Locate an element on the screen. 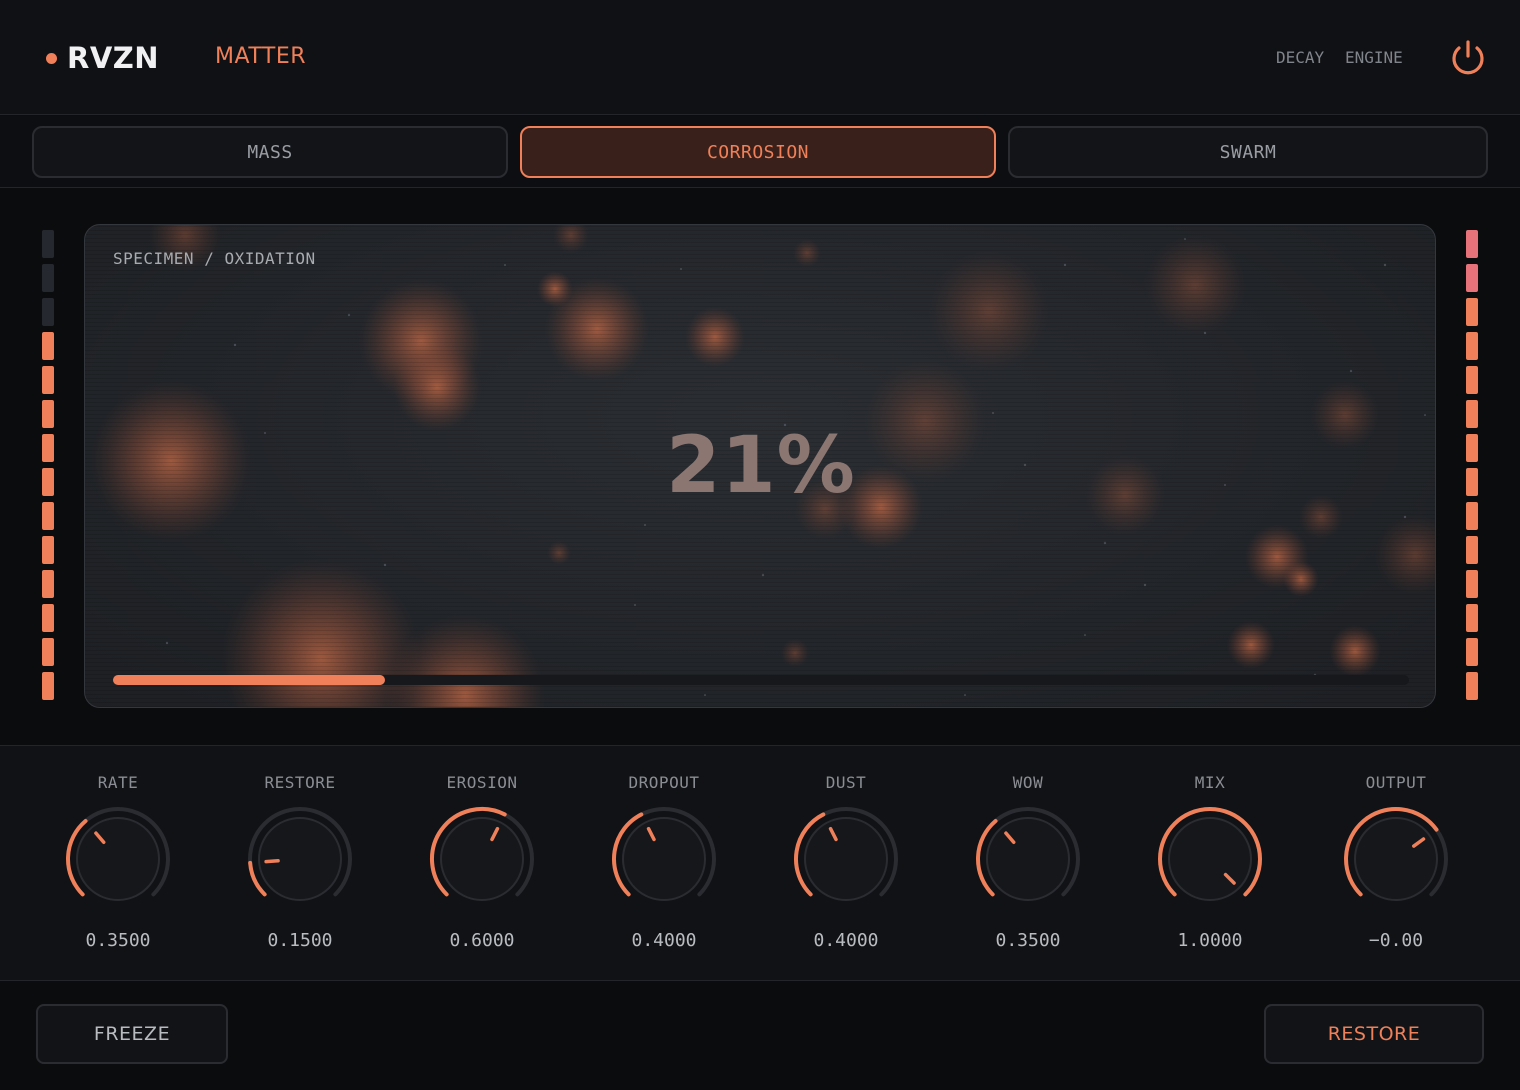 Image resolution: width=1520 pixels, height=1090 pixels. knob-restore: RESTORE 0.1500 is located at coordinates (300, 864).